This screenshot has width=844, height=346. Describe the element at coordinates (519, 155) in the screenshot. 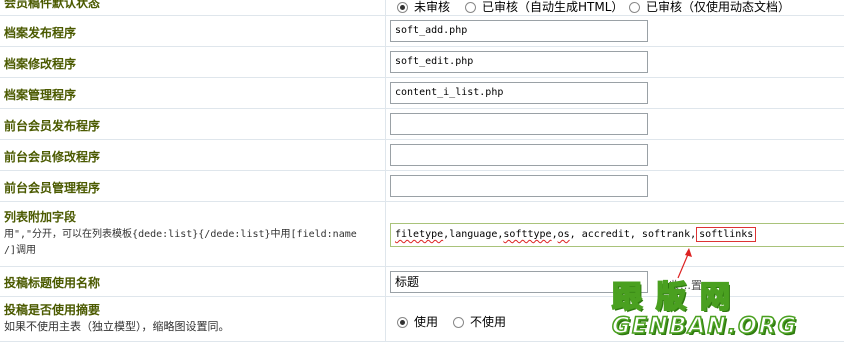

I see `member-edit-program-input` at that location.